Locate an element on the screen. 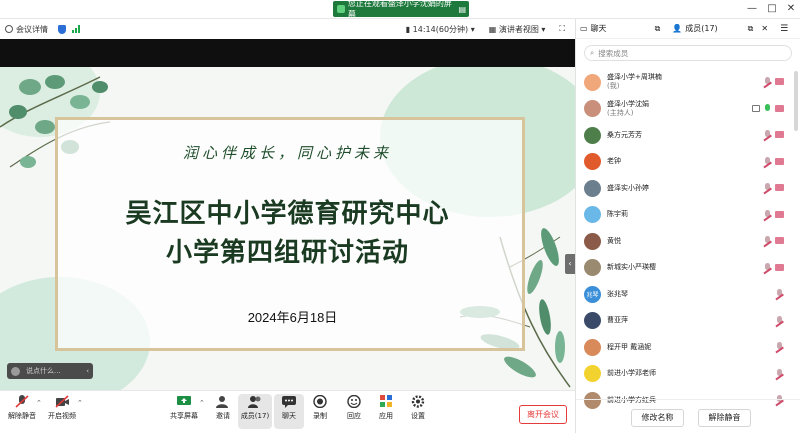 The width and height of the screenshot is (800, 433). share-options-chevron-icon: ⌃ is located at coordinates (202, 403).